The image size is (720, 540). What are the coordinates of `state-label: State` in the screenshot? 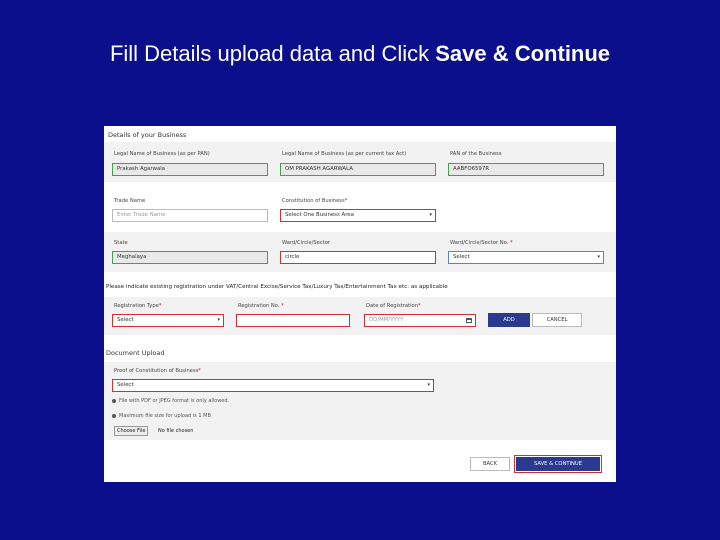 It's located at (121, 243).